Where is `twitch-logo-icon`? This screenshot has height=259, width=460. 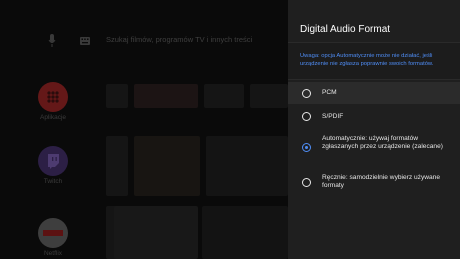
twitch-logo-icon is located at coordinates (53, 161).